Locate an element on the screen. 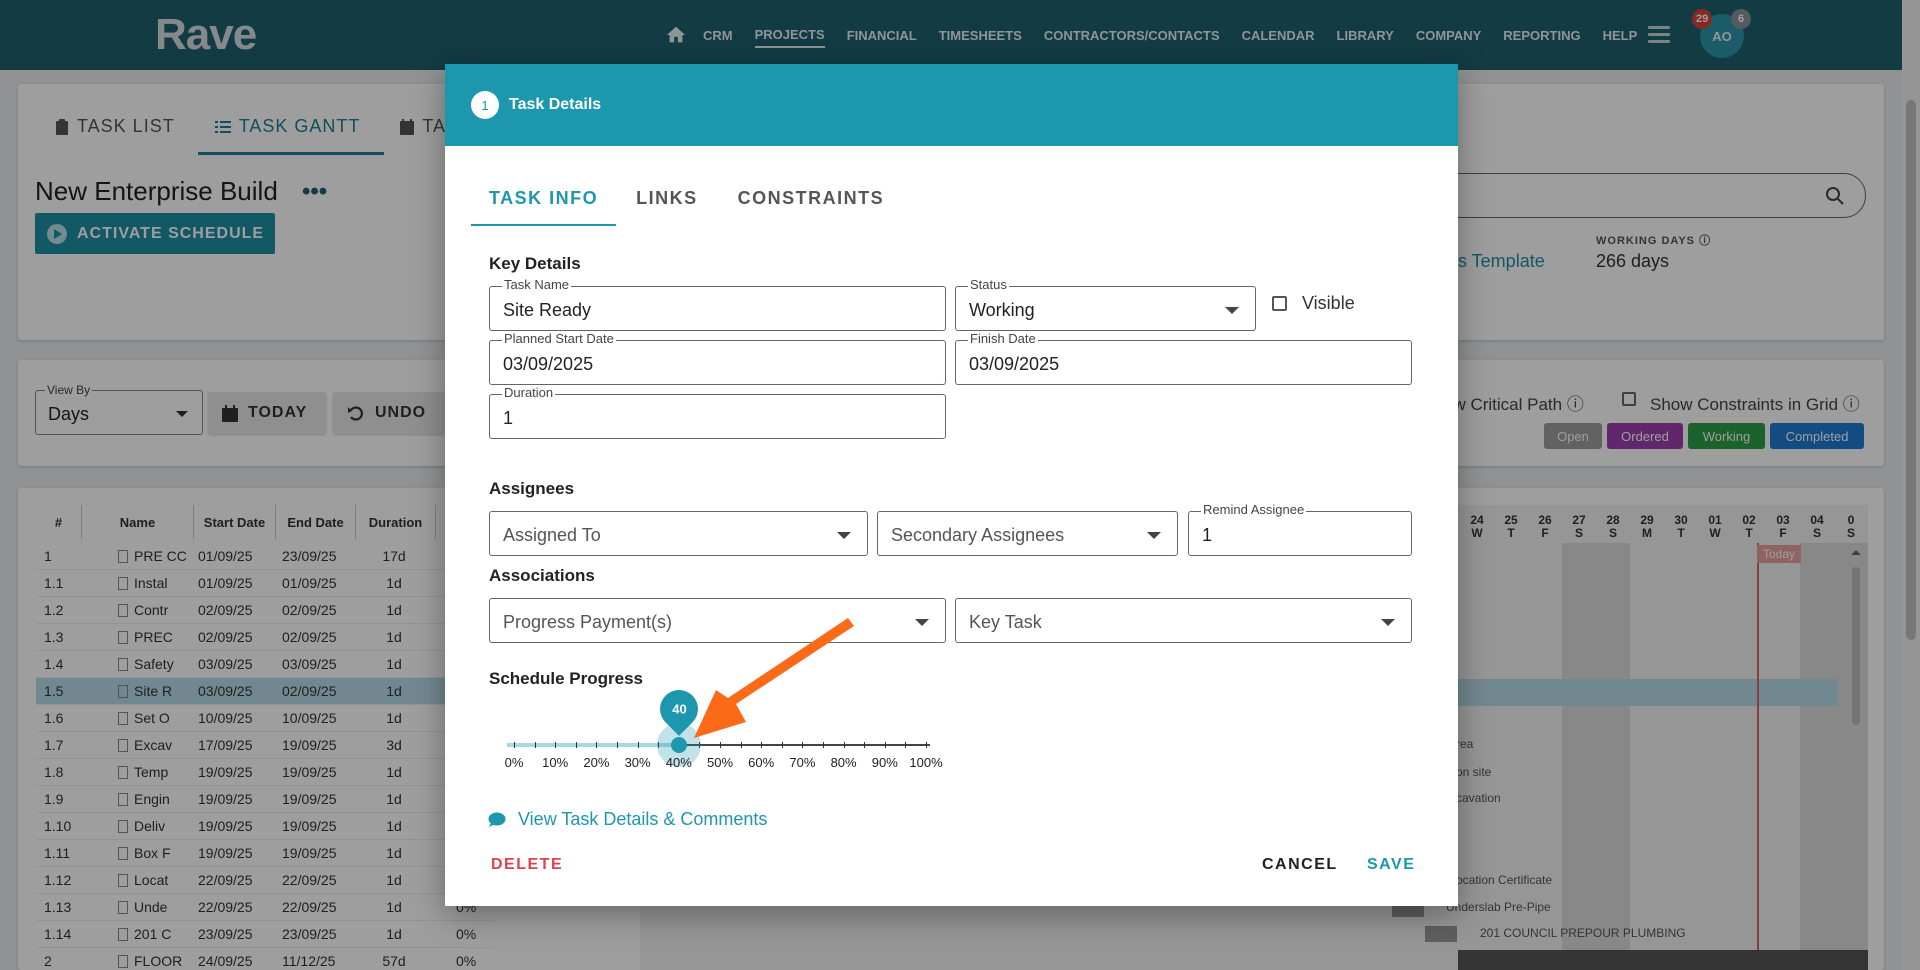  progress-payments-placeholder: Progress Payment(s) is located at coordinates (588, 622).